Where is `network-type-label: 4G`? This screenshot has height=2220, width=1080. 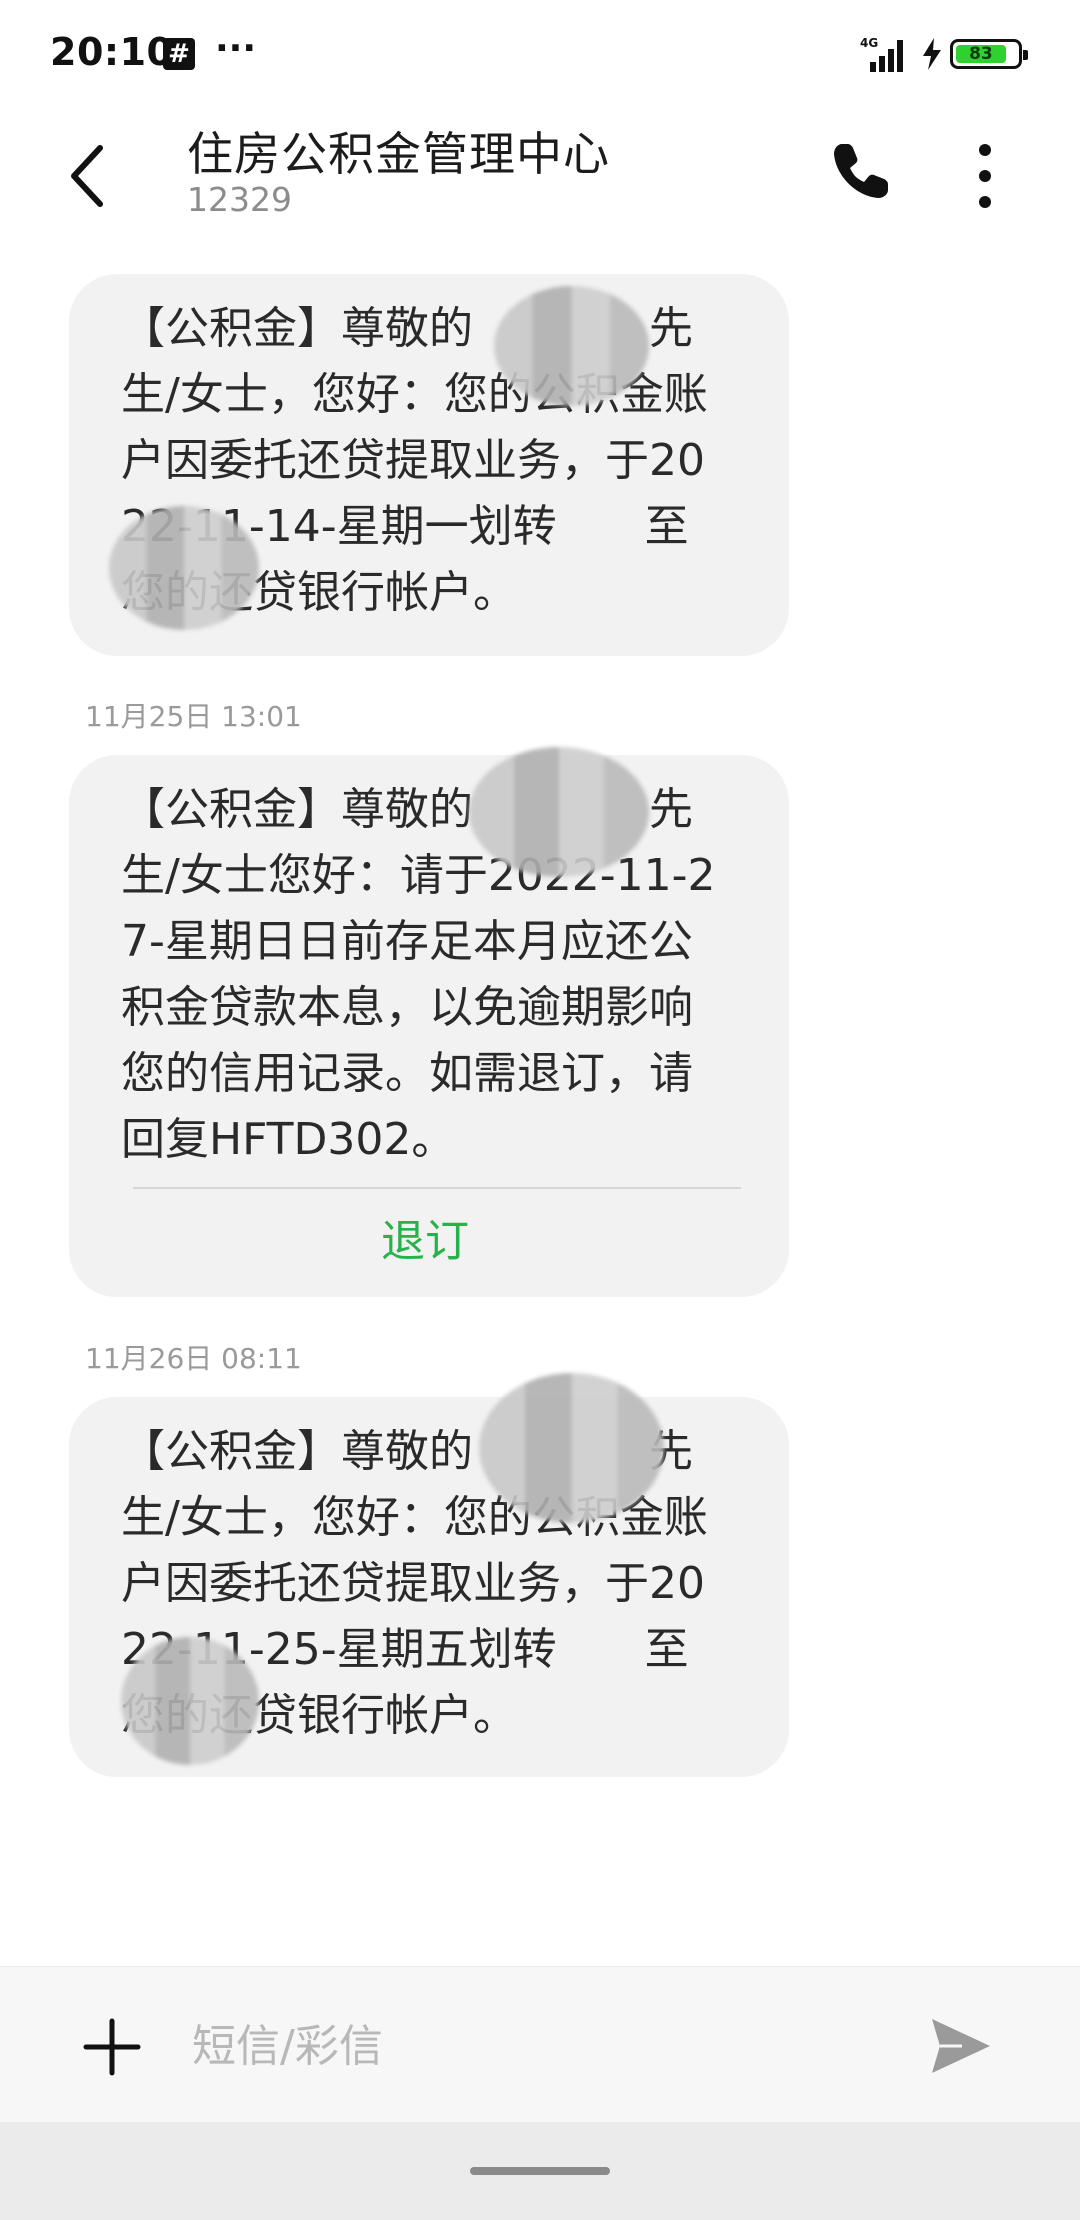 network-type-label: 4G is located at coordinates (869, 43).